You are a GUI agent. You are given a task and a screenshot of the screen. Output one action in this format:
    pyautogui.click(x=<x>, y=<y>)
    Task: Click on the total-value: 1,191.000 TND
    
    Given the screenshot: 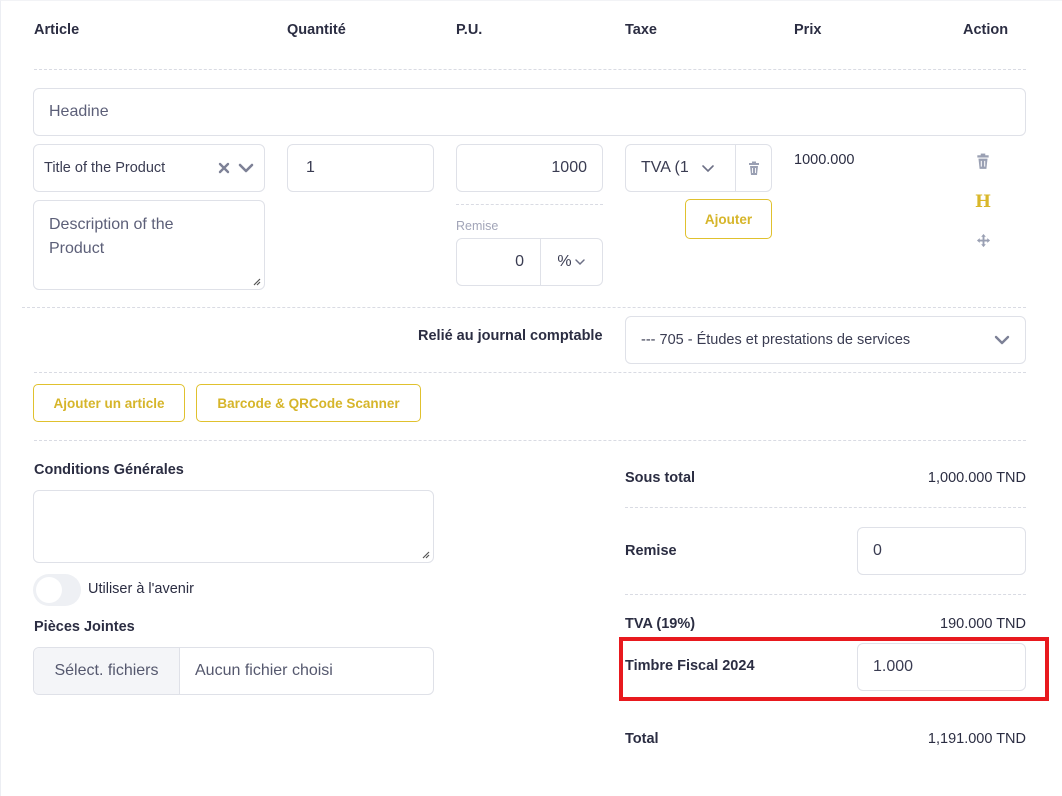 What is the action you would take?
    pyautogui.click(x=976, y=739)
    